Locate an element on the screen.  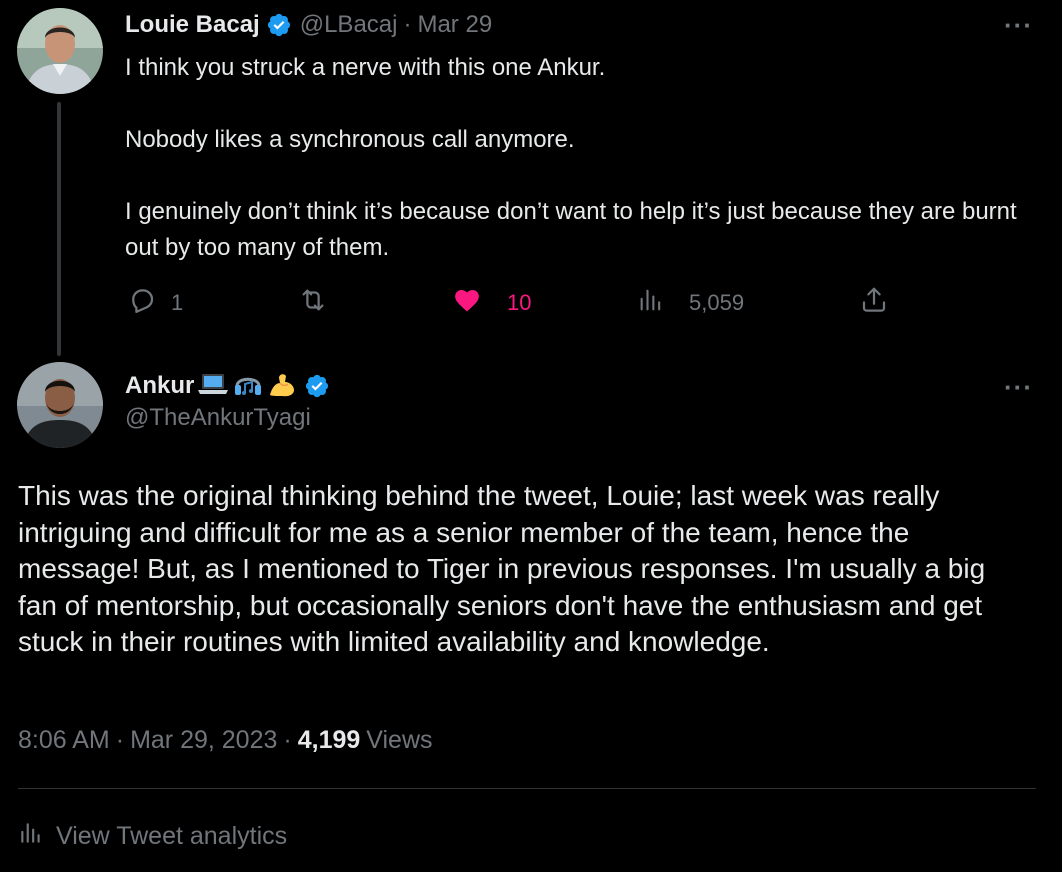
thread-connector-line is located at coordinates (59, 229).